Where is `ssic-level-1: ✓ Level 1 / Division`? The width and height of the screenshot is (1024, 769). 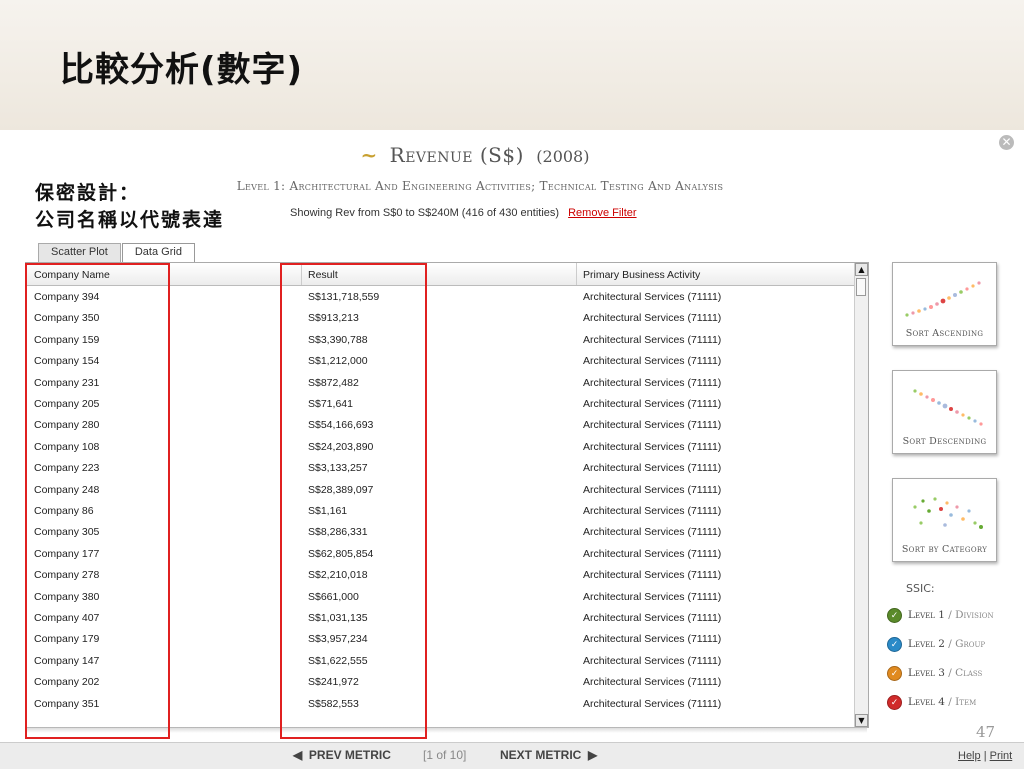 ssic-level-1: ✓ Level 1 / Division is located at coordinates (940, 615).